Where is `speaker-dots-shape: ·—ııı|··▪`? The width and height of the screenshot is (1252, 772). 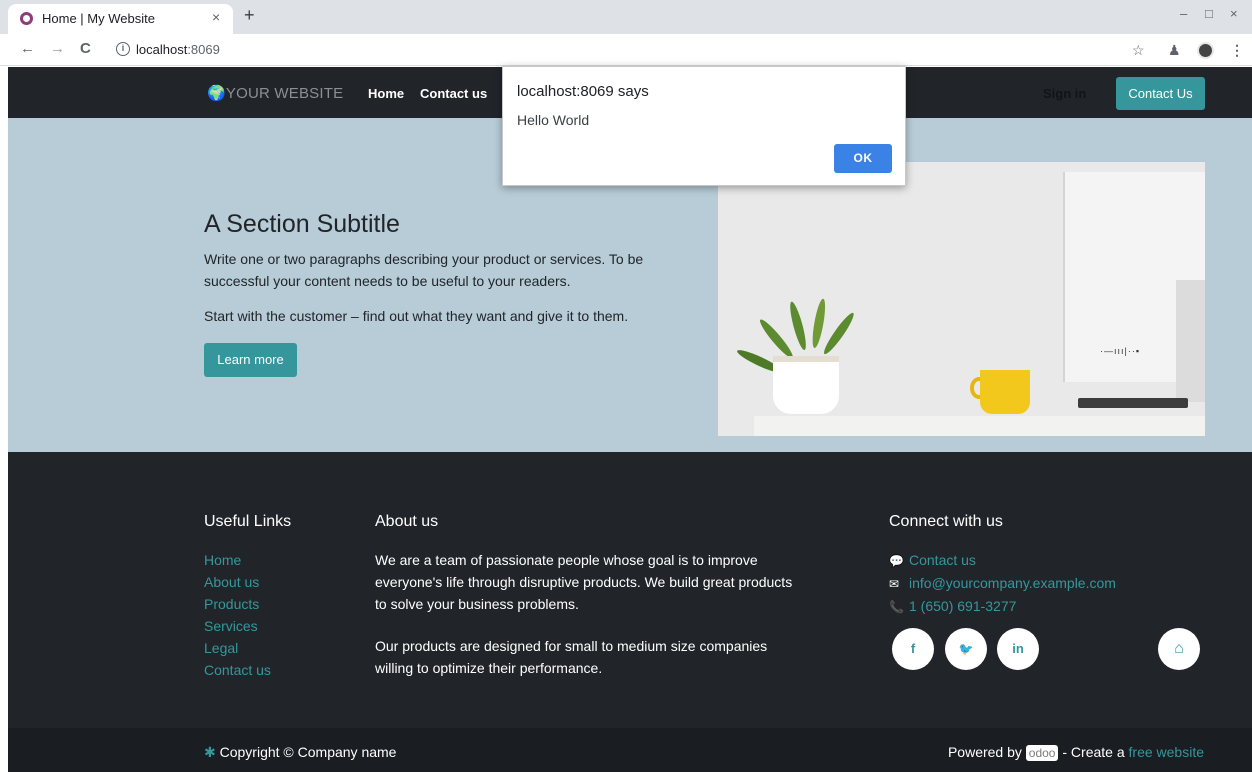
speaker-dots-shape: ·—ııı|··▪ is located at coordinates (1120, 351).